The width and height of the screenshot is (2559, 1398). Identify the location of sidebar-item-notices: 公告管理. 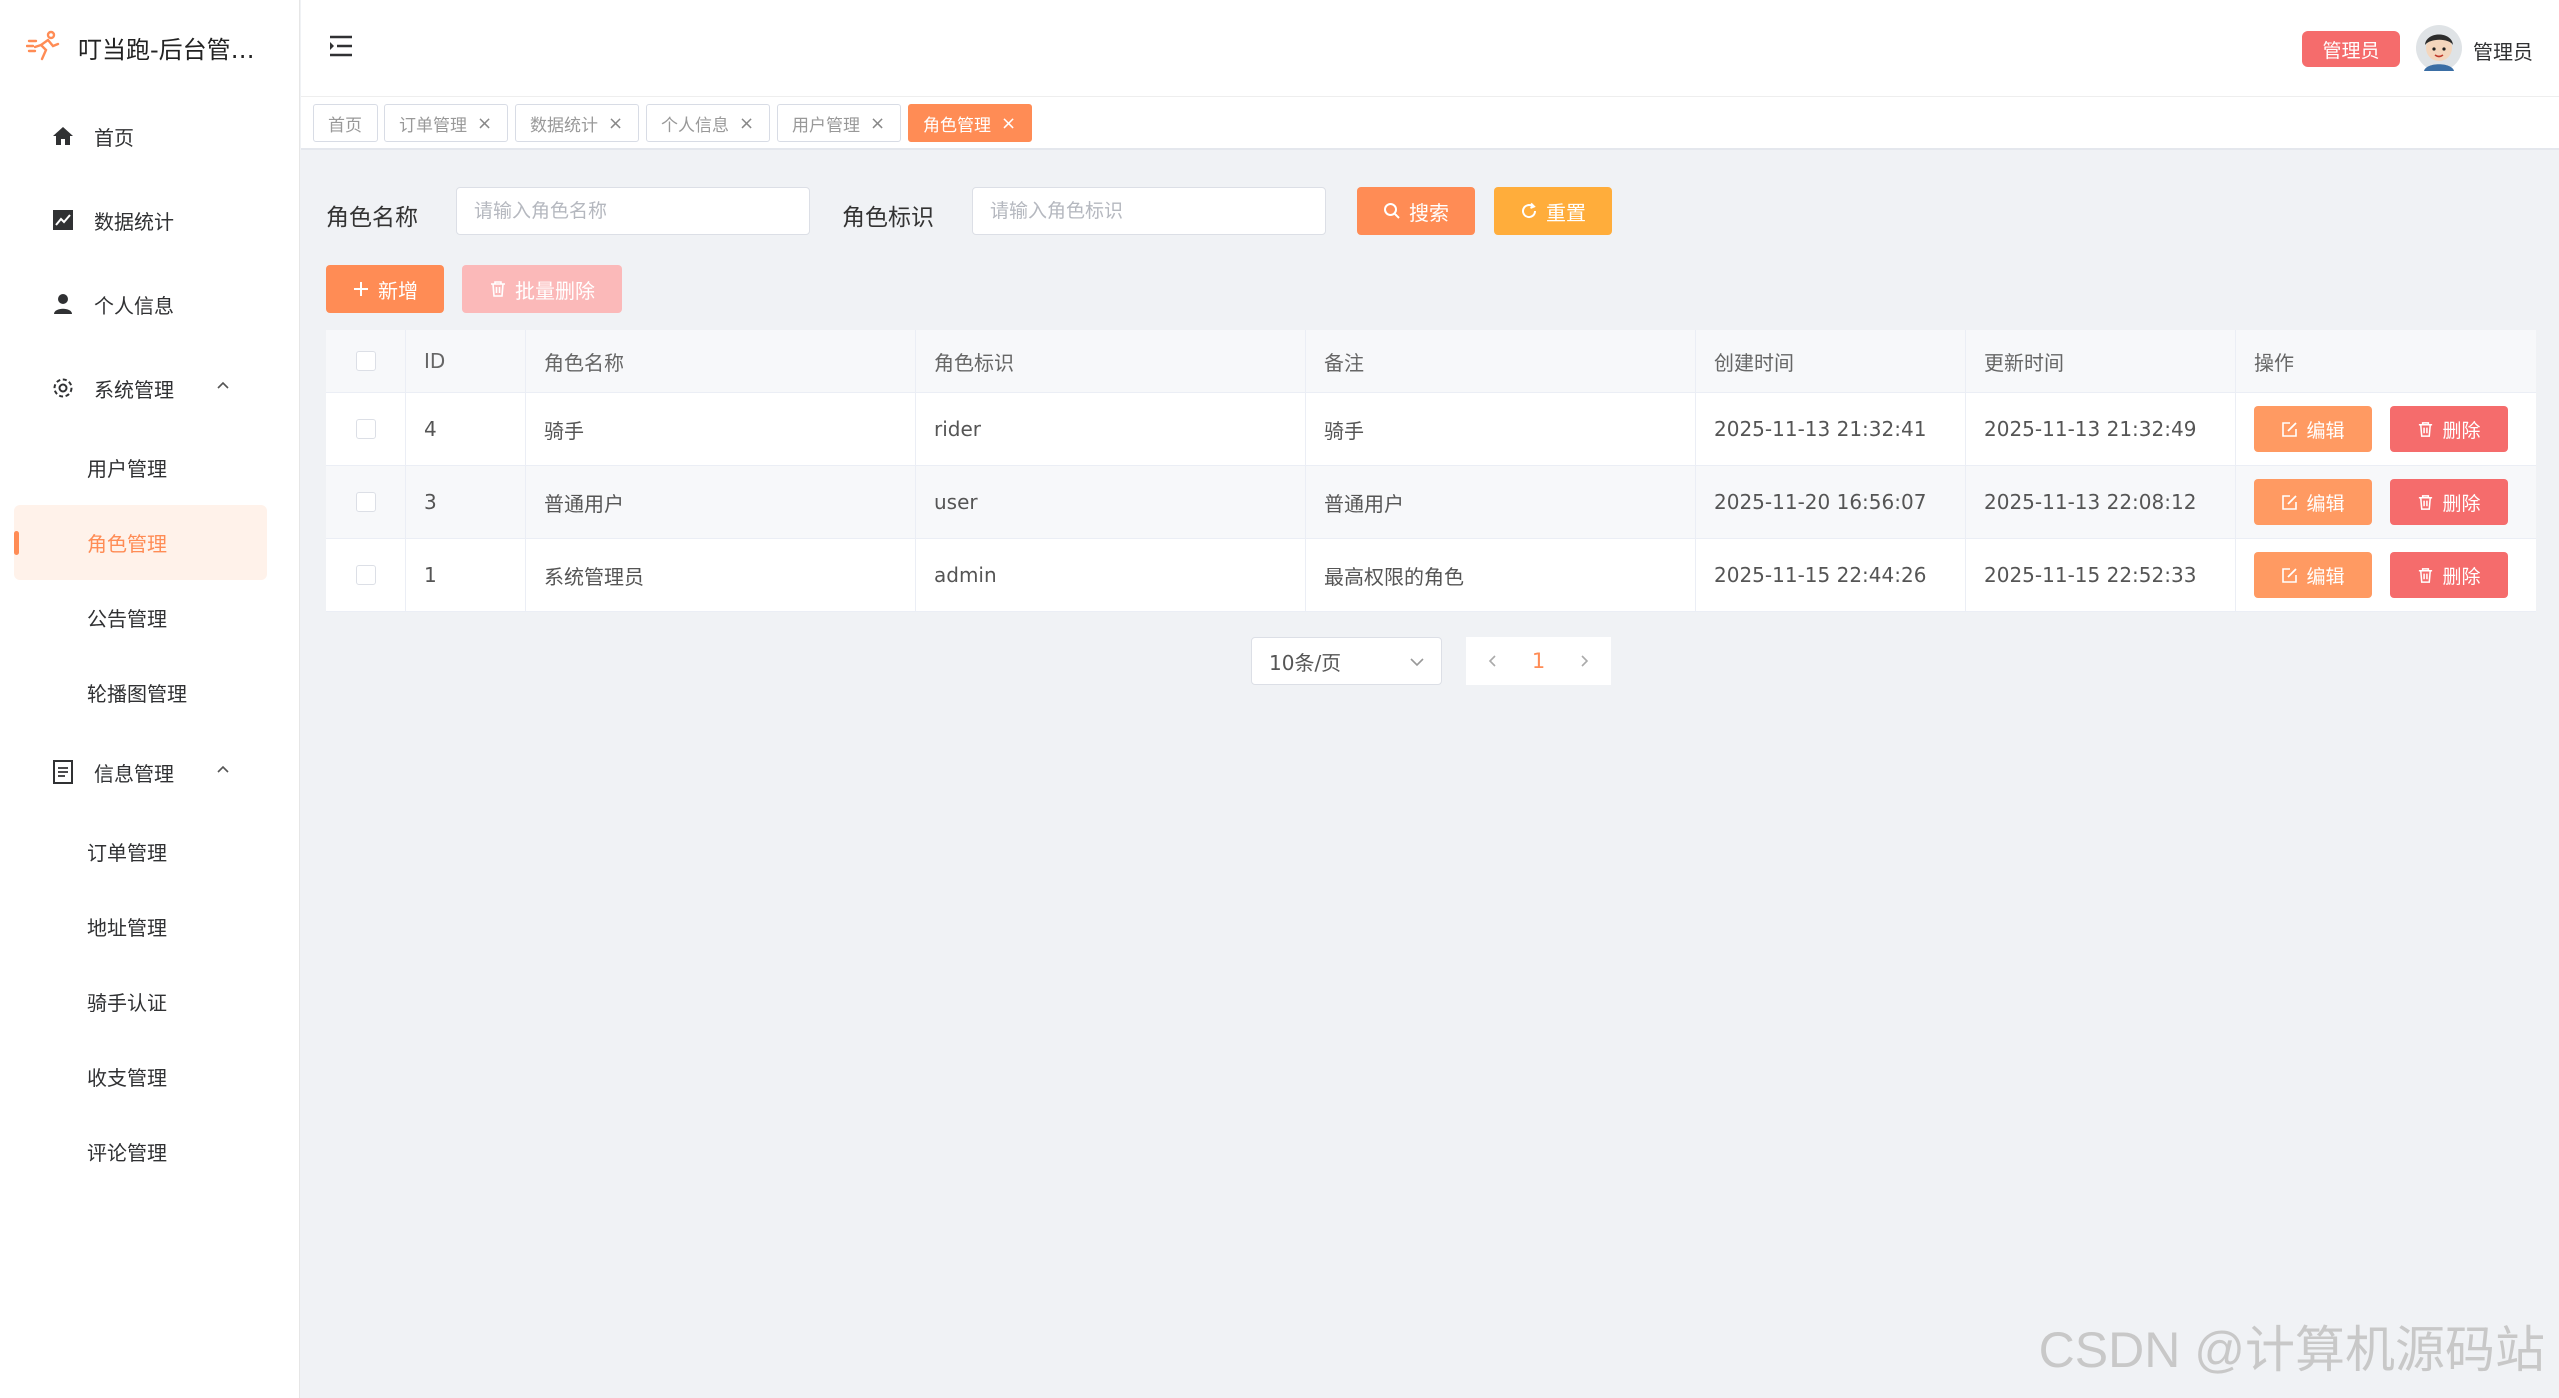
(149, 617).